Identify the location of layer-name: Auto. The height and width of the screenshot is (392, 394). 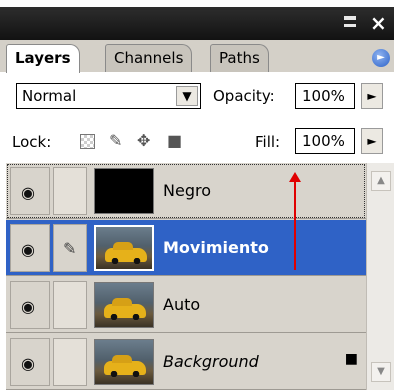
(182, 304).